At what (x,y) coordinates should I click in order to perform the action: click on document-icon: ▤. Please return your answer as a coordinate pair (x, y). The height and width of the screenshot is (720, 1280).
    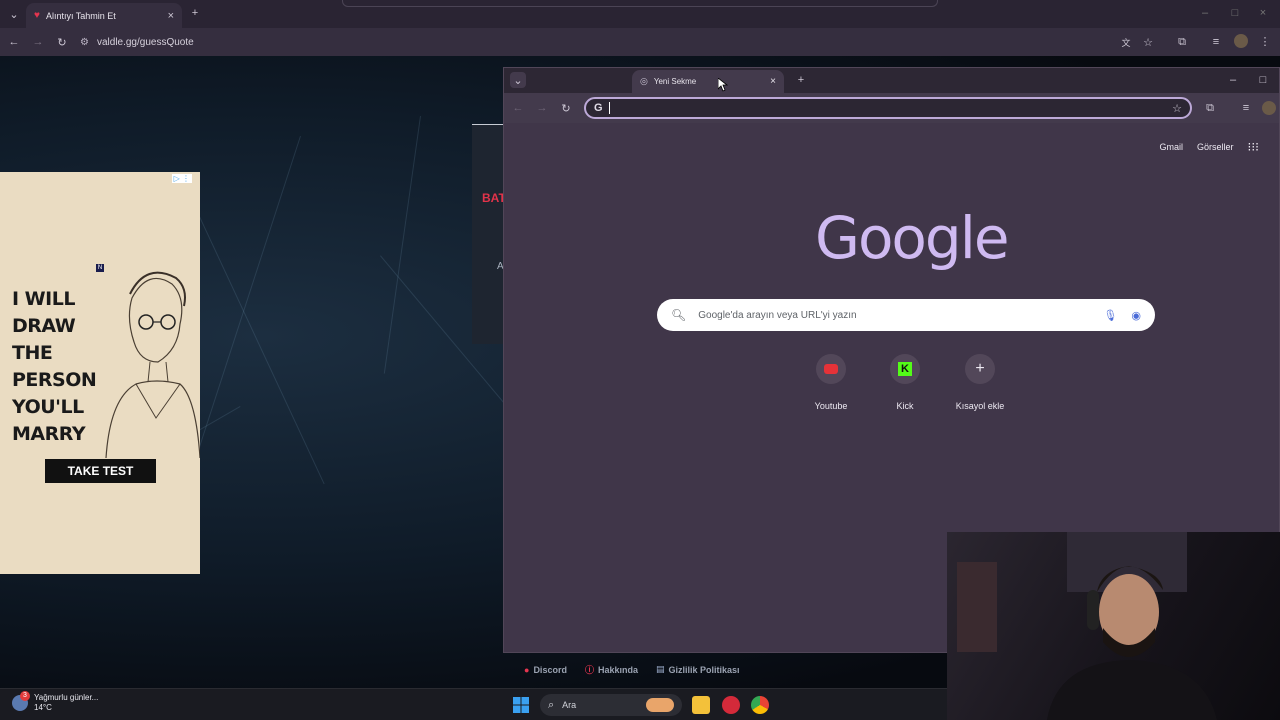
    Looking at the image, I should click on (660, 669).